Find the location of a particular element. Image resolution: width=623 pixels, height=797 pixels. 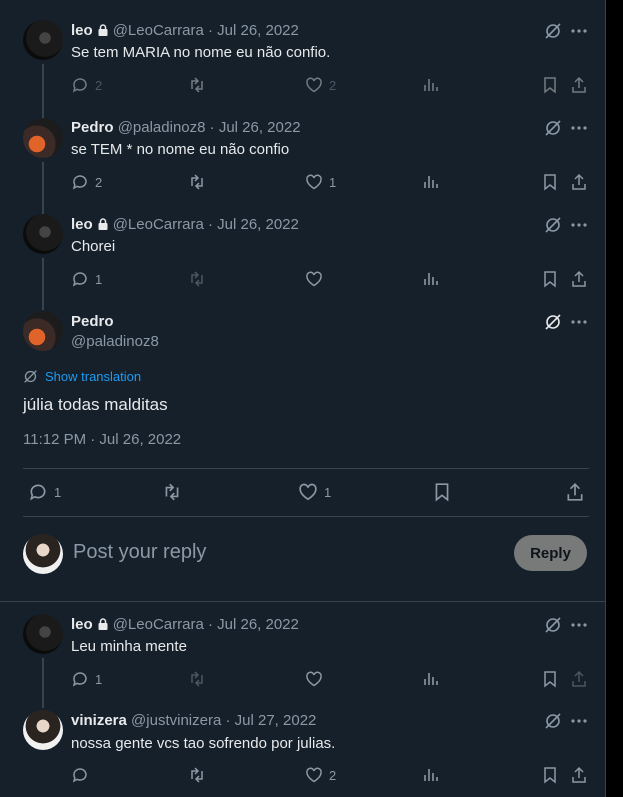

bookmark-icon is located at coordinates (550, 182).